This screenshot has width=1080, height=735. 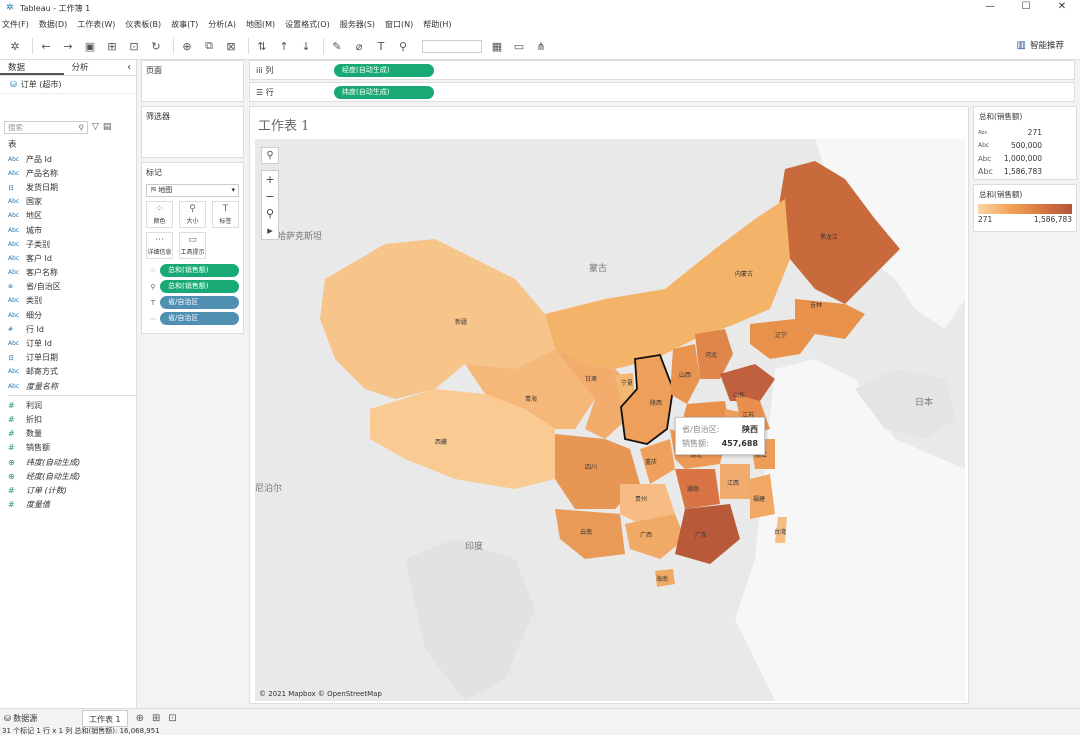 What do you see at coordinates (32, 67) in the screenshot?
I see `tab-data: 数据` at bounding box center [32, 67].